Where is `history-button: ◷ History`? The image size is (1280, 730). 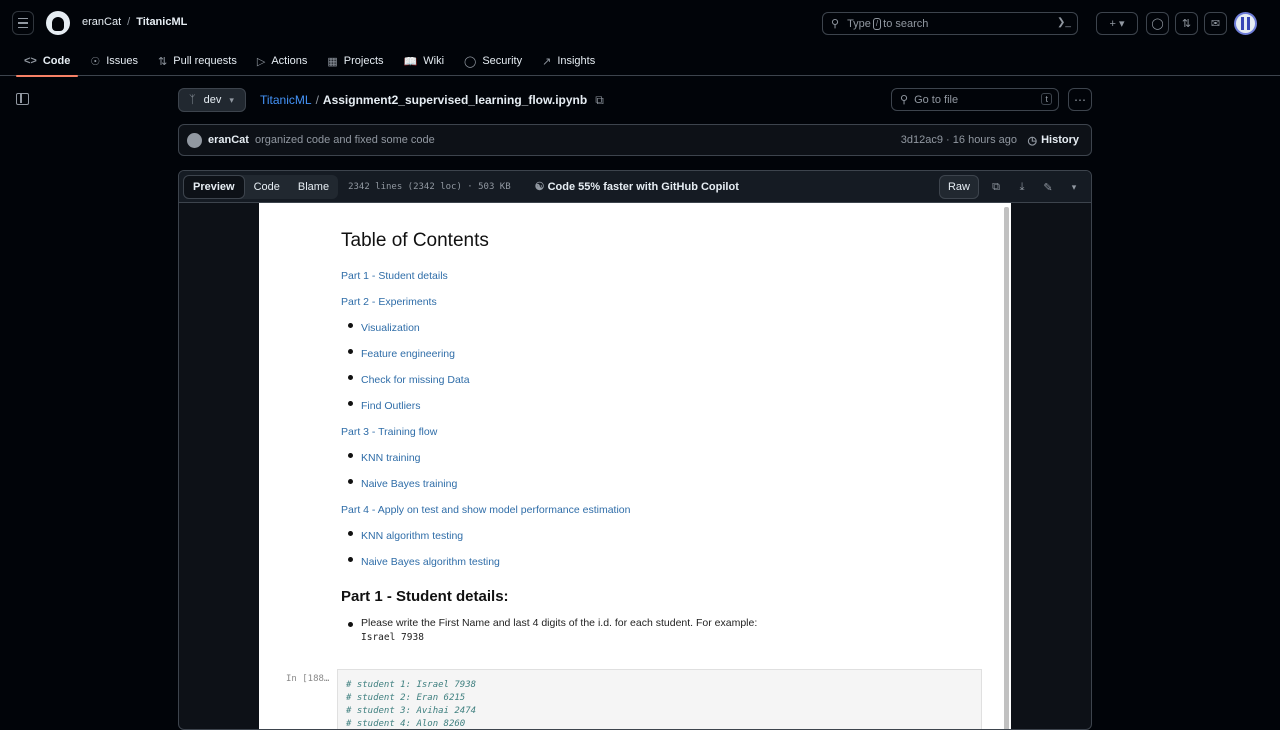
history-button: ◷ History is located at coordinates (1053, 140).